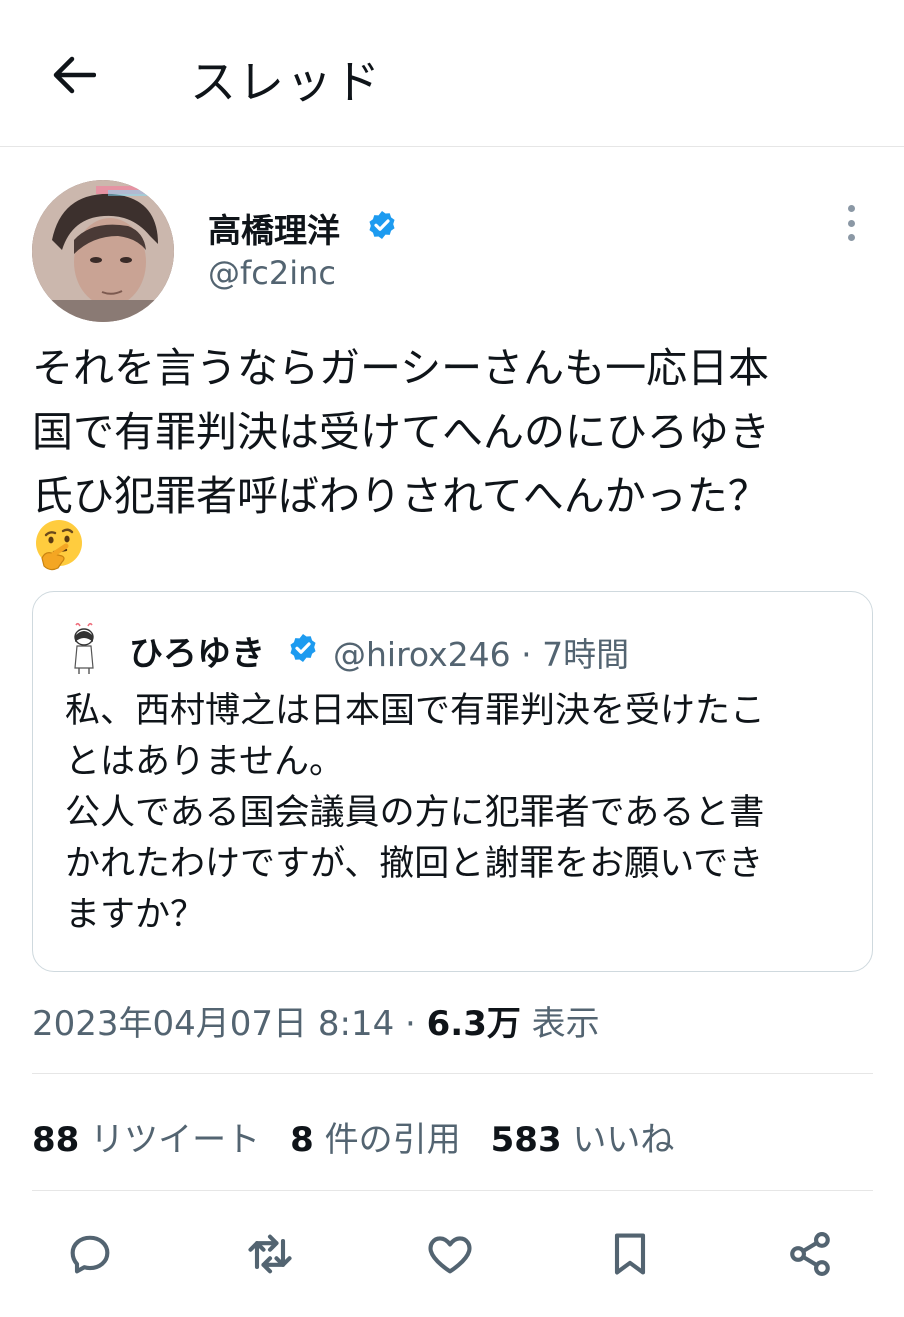 The width and height of the screenshot is (904, 1317). I want to click on retweets-count: 88, so click(56, 1140).